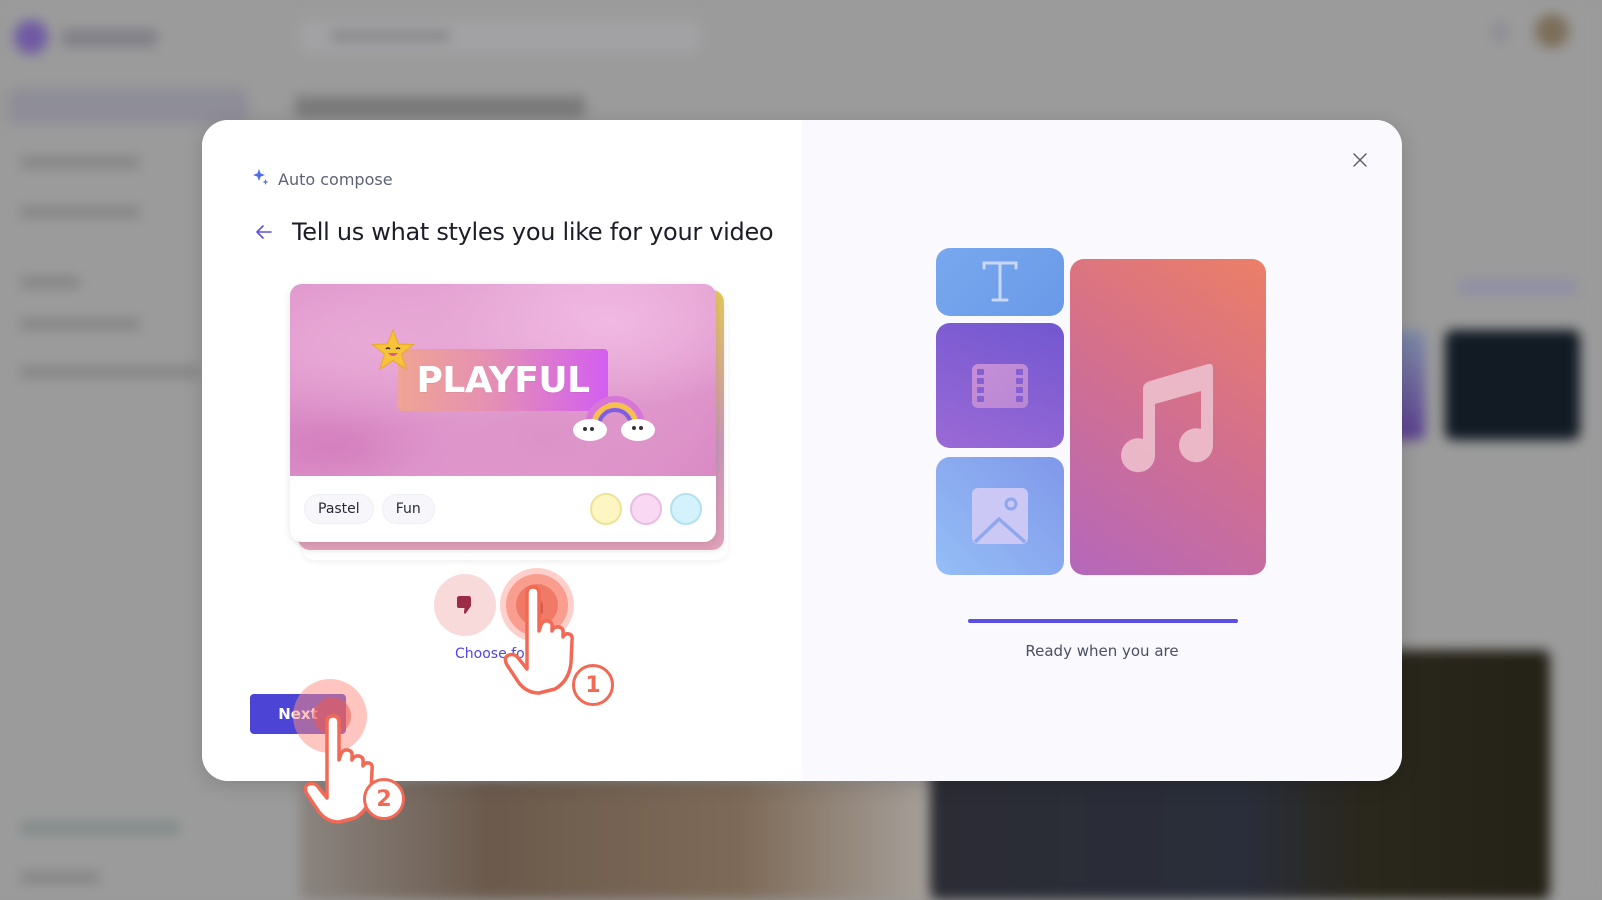 The image size is (1602, 900). I want to click on star-sticker-icon, so click(393, 349).